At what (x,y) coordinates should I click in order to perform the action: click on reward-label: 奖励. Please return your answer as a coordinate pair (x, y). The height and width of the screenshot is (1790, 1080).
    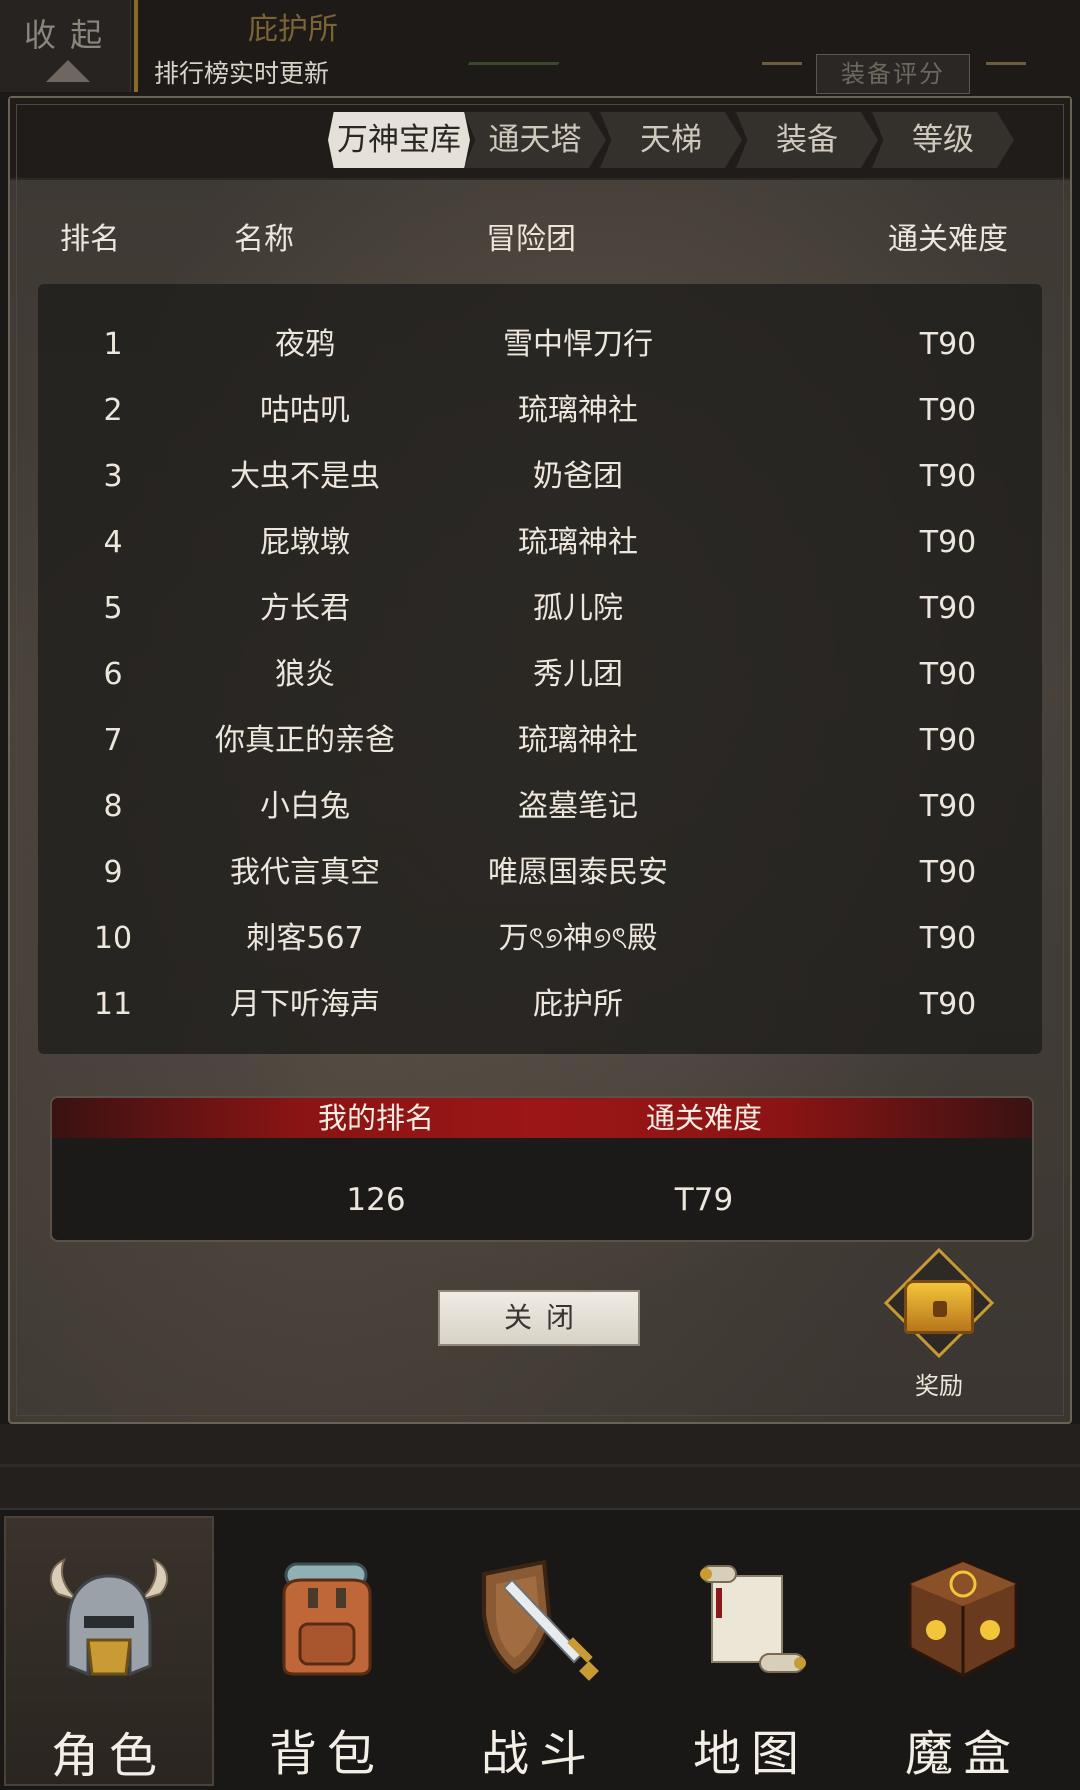
    Looking at the image, I should click on (939, 1386).